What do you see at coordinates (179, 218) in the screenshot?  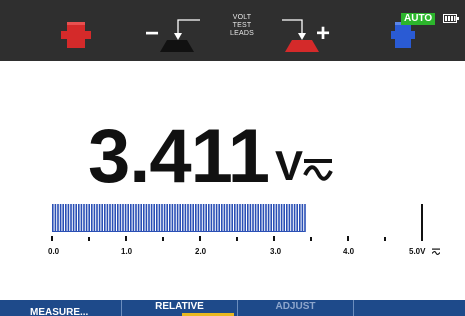 I see `bargraph-fill` at bounding box center [179, 218].